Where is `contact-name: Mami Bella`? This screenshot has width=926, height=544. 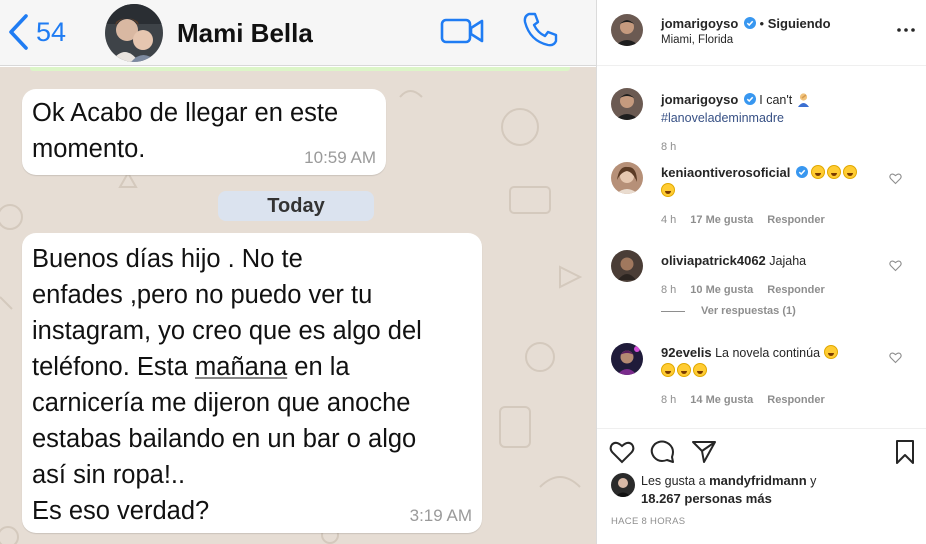 contact-name: Mami Bella is located at coordinates (245, 33).